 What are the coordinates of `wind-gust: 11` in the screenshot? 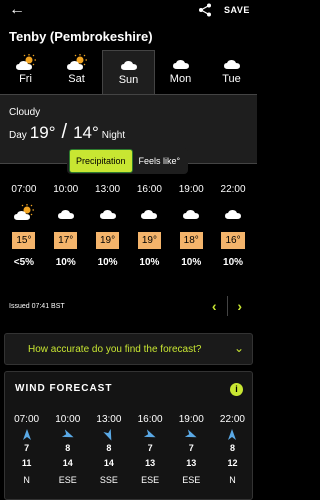 It's located at (26, 463).